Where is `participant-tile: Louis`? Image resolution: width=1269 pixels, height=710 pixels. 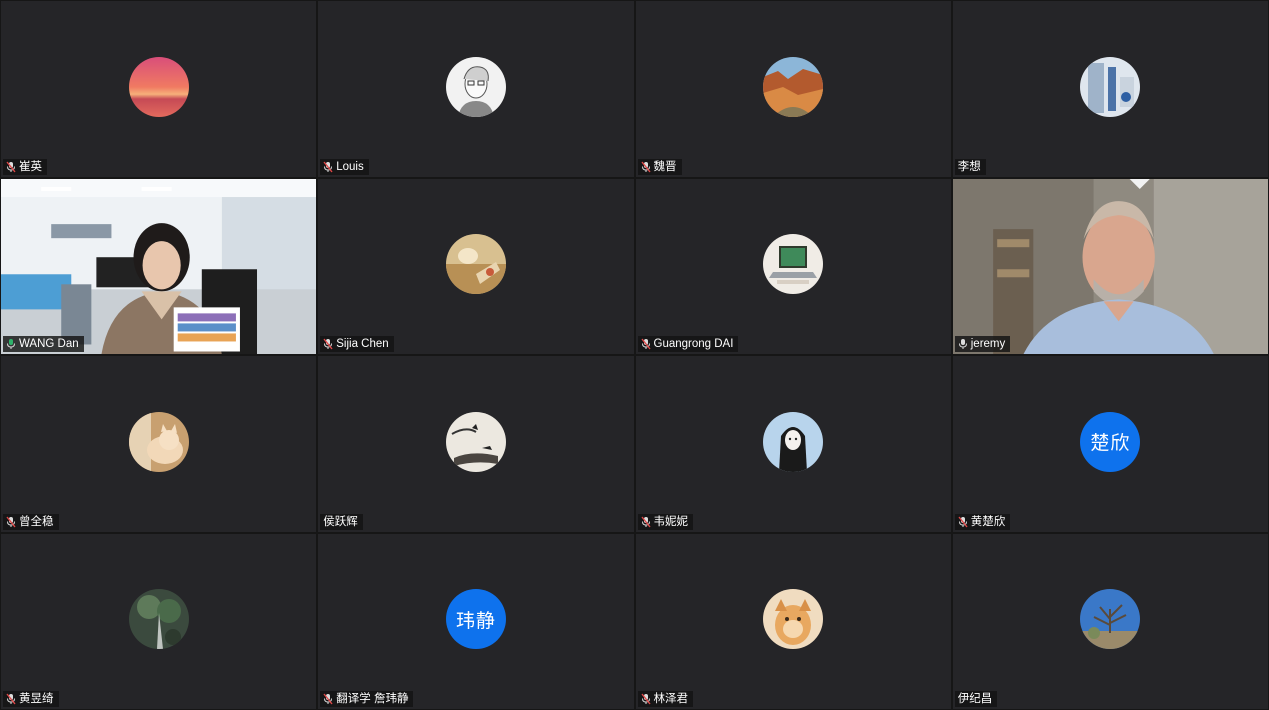 participant-tile: Louis is located at coordinates (476, 89).